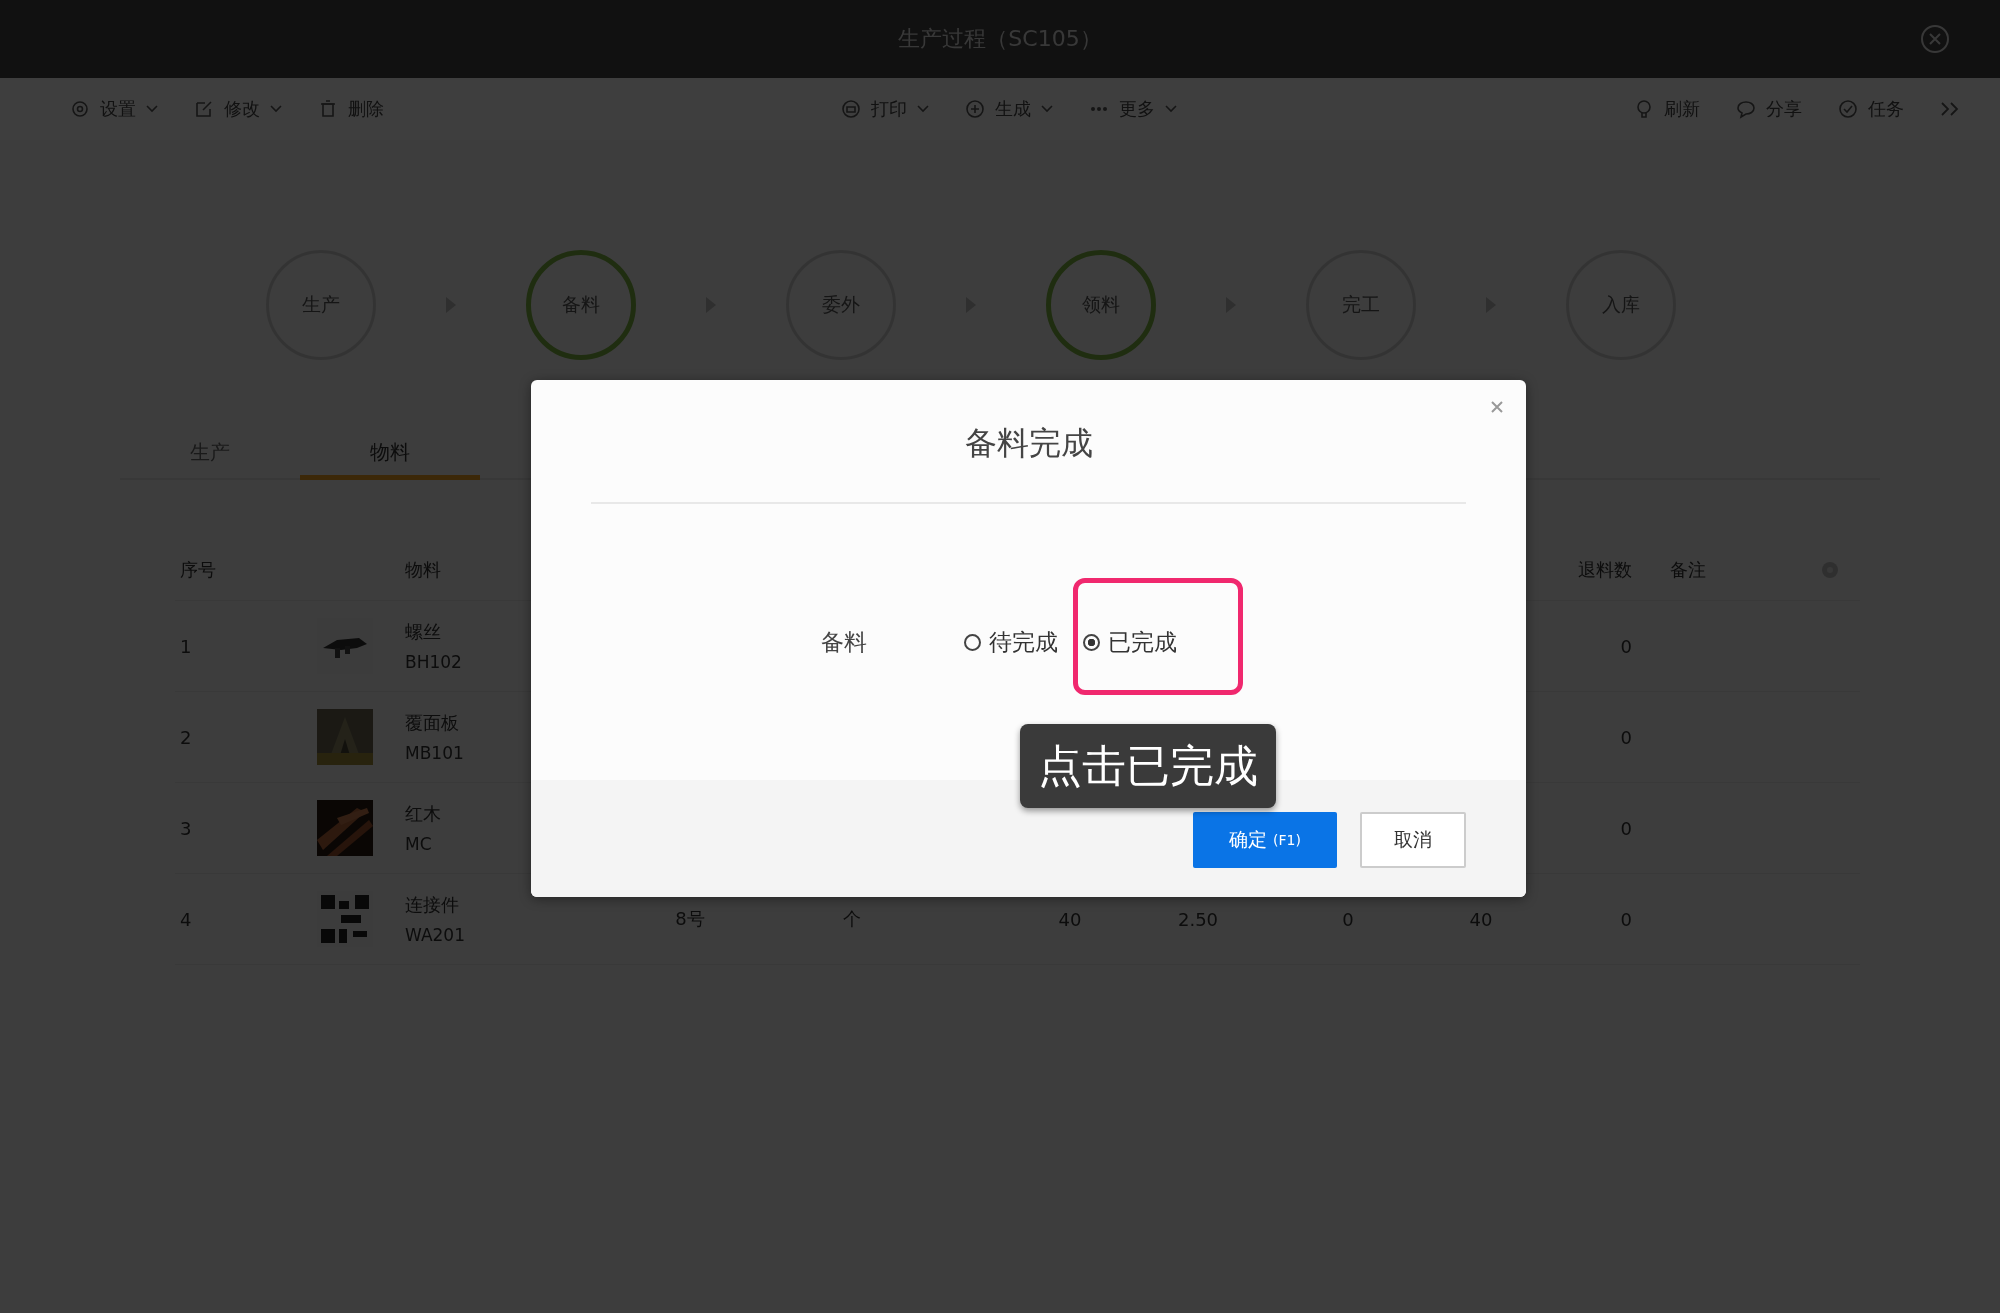 The image size is (2000, 1313). Describe the element at coordinates (1130, 642) in the screenshot. I see `radio-option: 已完成` at that location.